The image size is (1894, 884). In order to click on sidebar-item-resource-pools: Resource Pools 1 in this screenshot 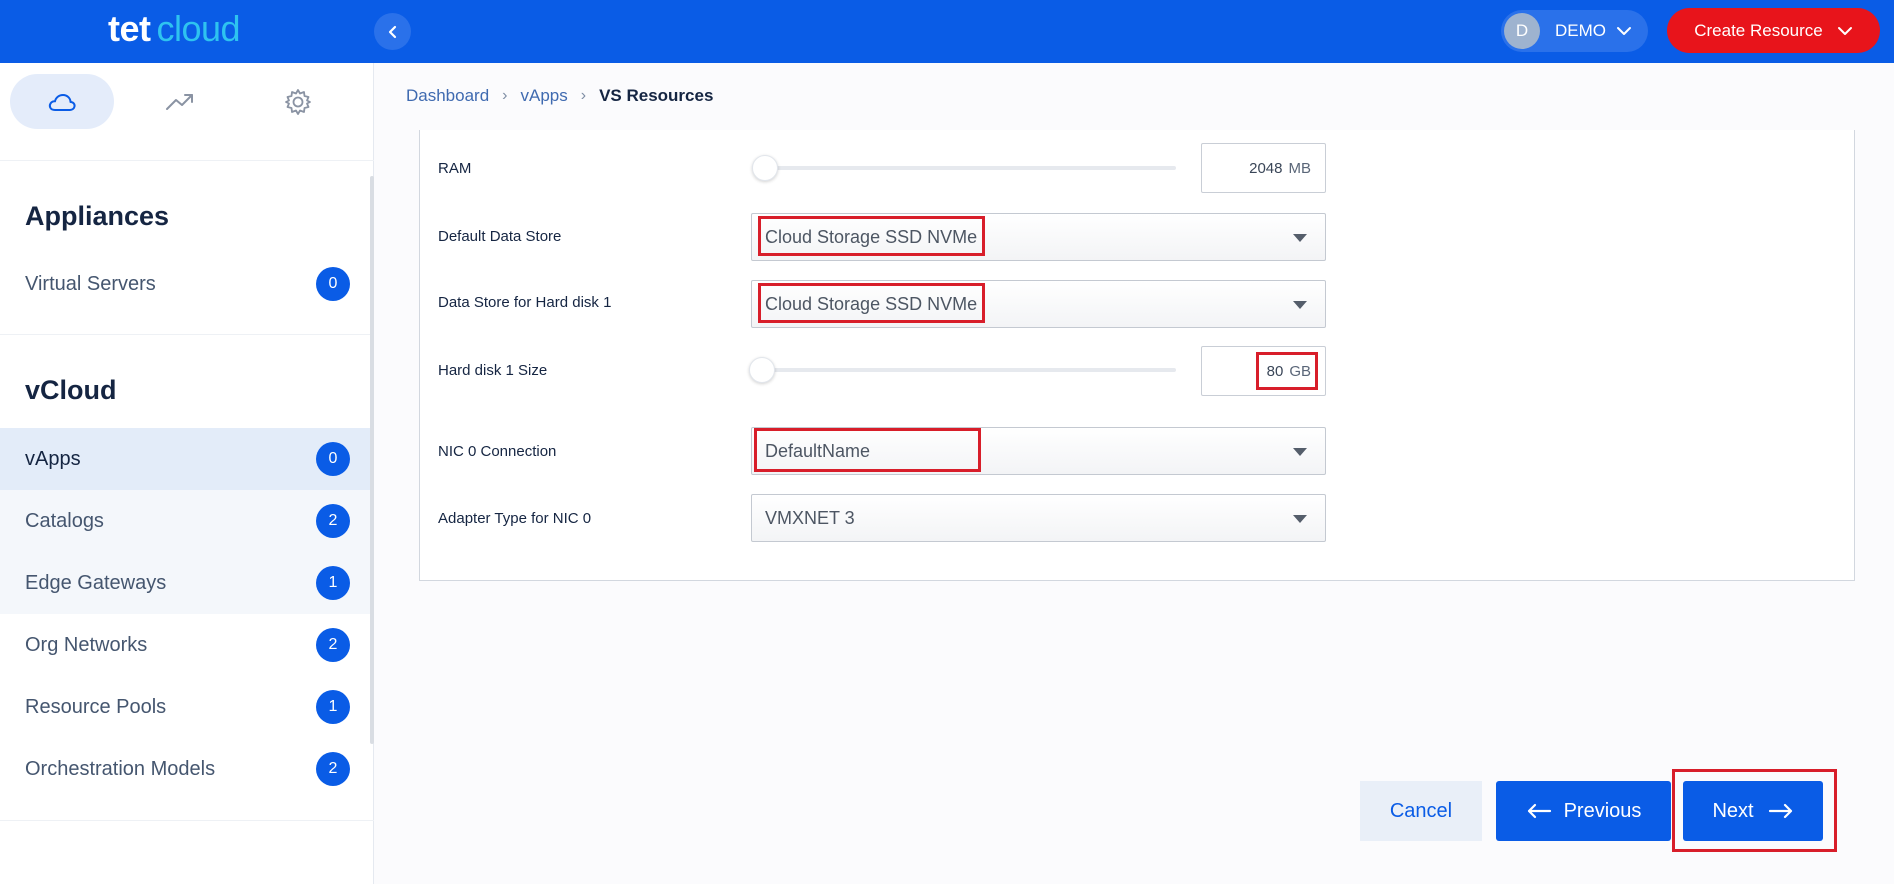, I will do `click(187, 707)`.